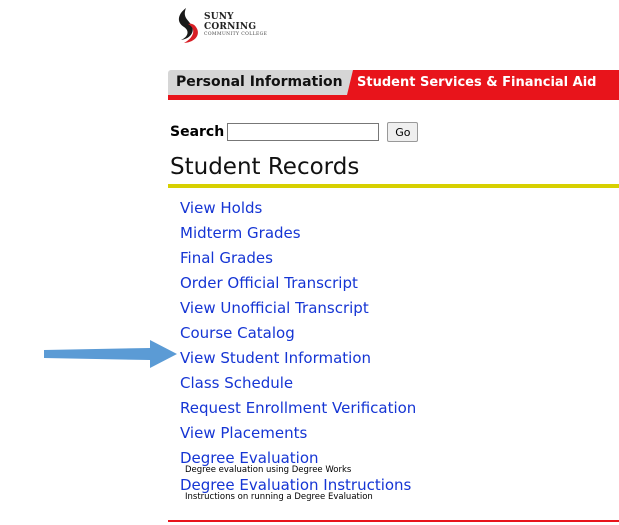  I want to click on page-title: Student Records, so click(265, 167).